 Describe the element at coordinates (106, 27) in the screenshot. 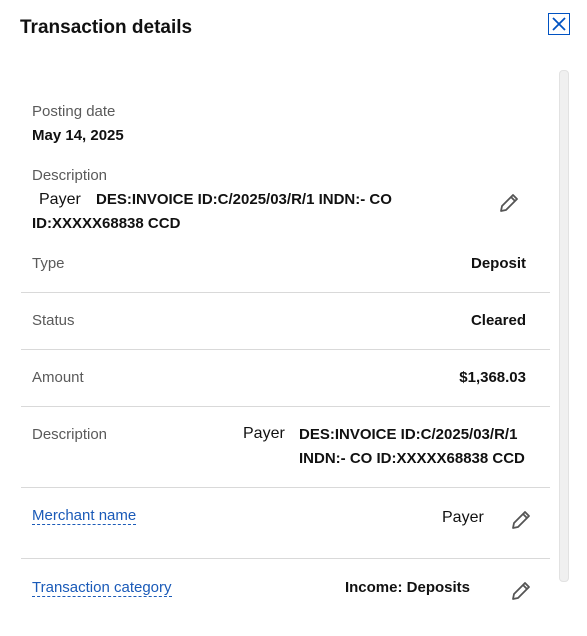

I see `dialog-title: Transaction details` at that location.